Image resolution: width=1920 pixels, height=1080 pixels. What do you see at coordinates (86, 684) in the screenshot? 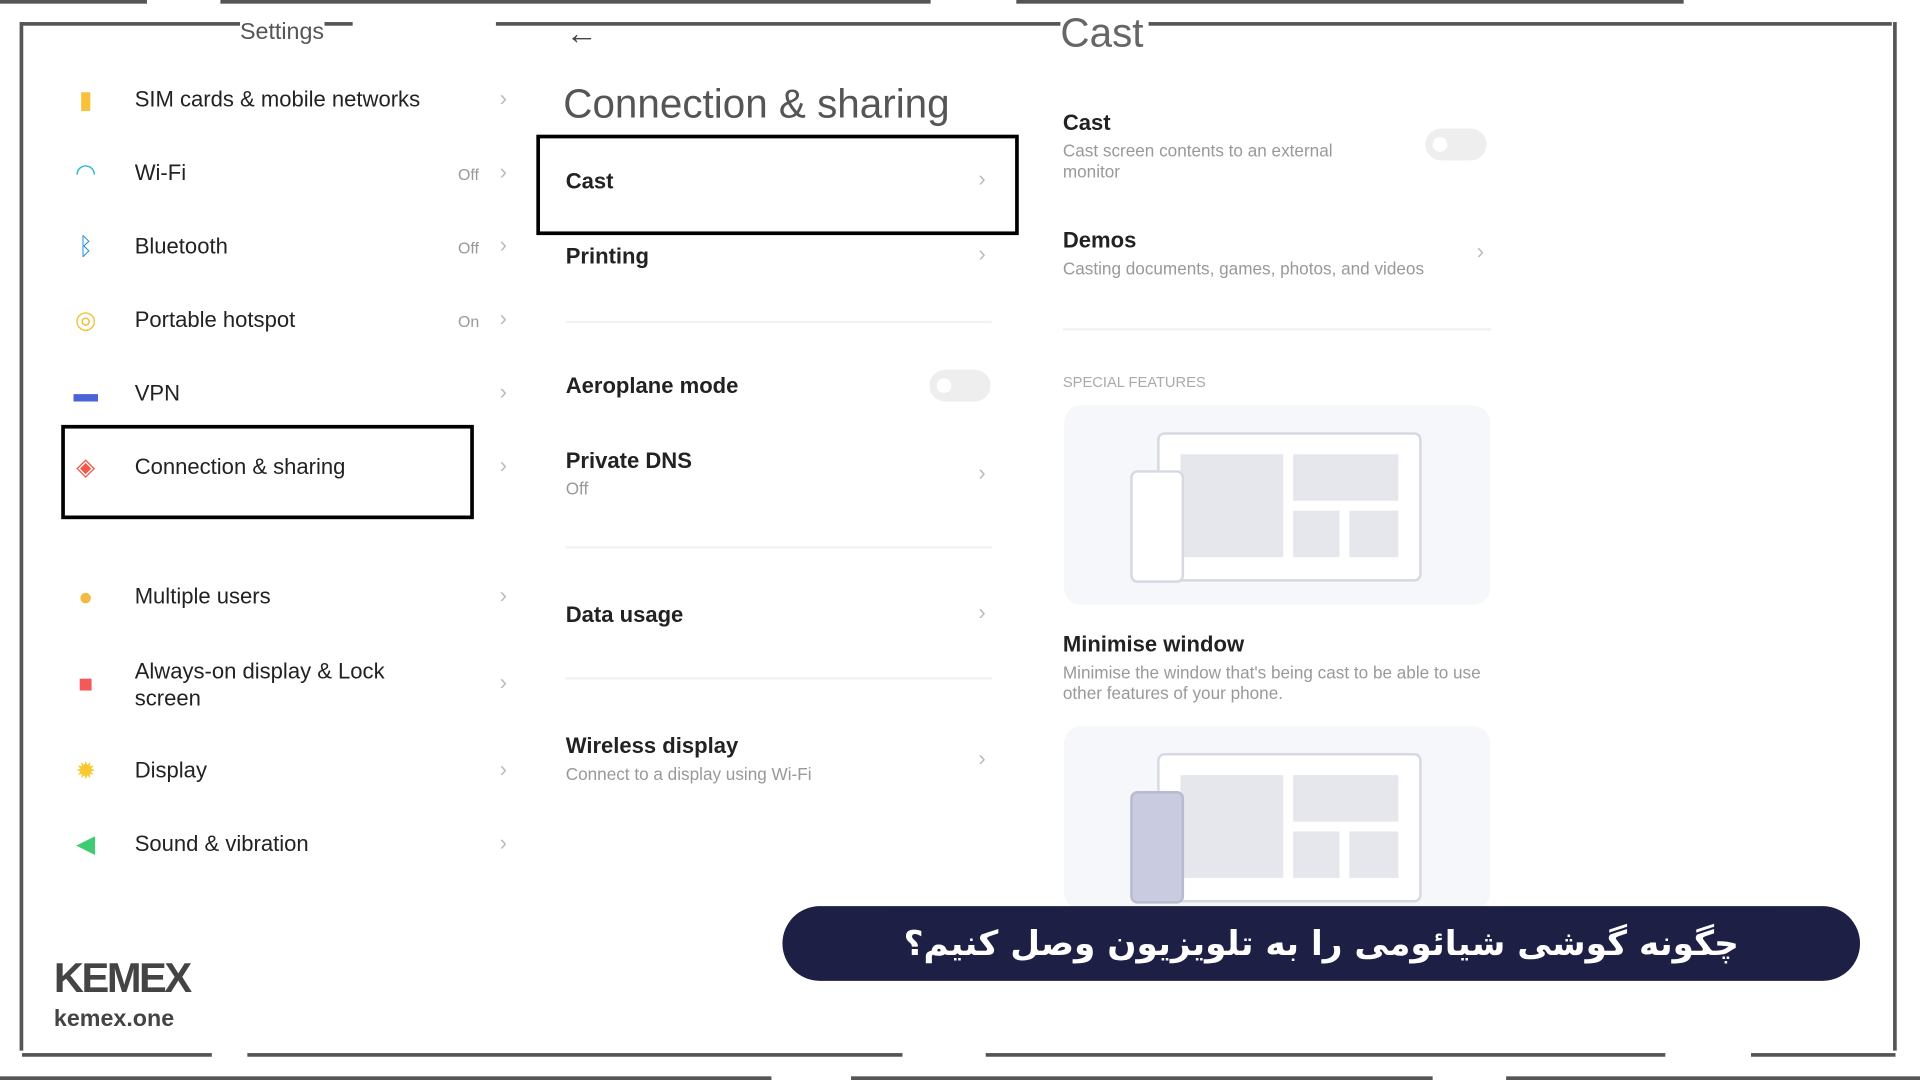
I see `lock-icon: ■` at bounding box center [86, 684].